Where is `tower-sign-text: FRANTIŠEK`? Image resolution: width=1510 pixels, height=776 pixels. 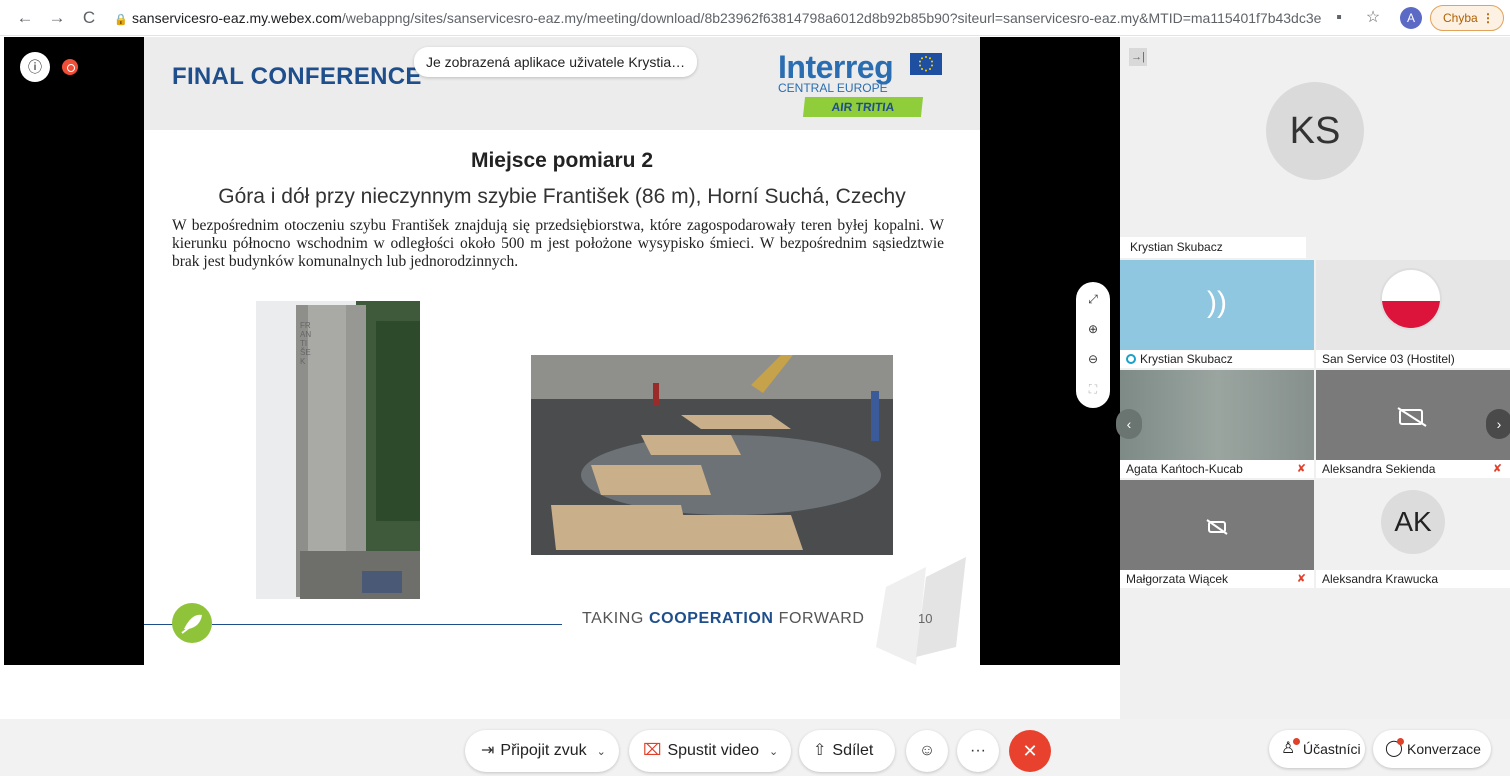
tower-sign-text: FRANTIŠEK is located at coordinates (306, 343).